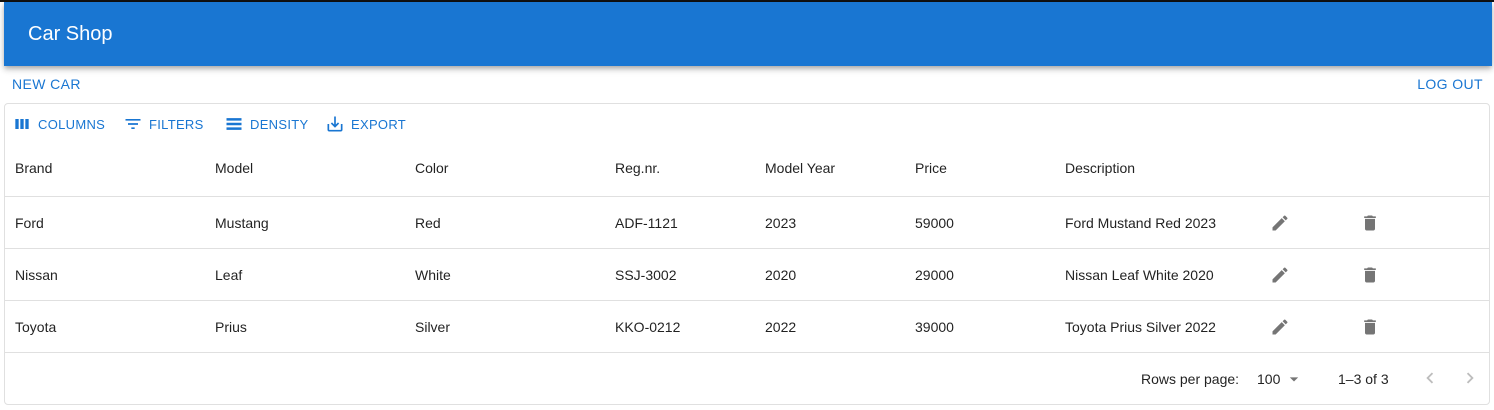 The width and height of the screenshot is (1494, 410). I want to click on column-header-price: Price, so click(931, 168).